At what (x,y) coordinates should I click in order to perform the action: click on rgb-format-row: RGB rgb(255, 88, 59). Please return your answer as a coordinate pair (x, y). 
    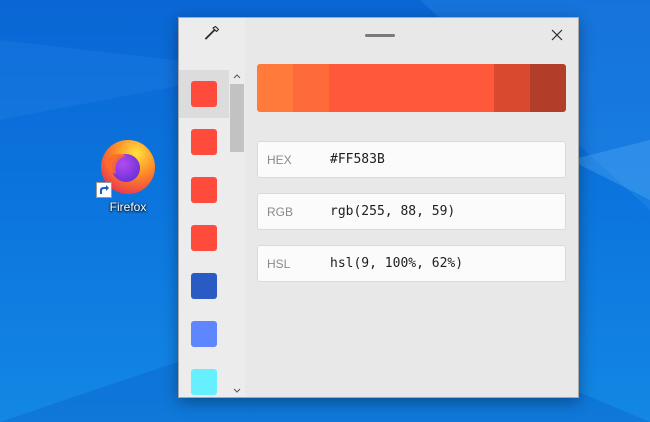
    Looking at the image, I should click on (411, 211).